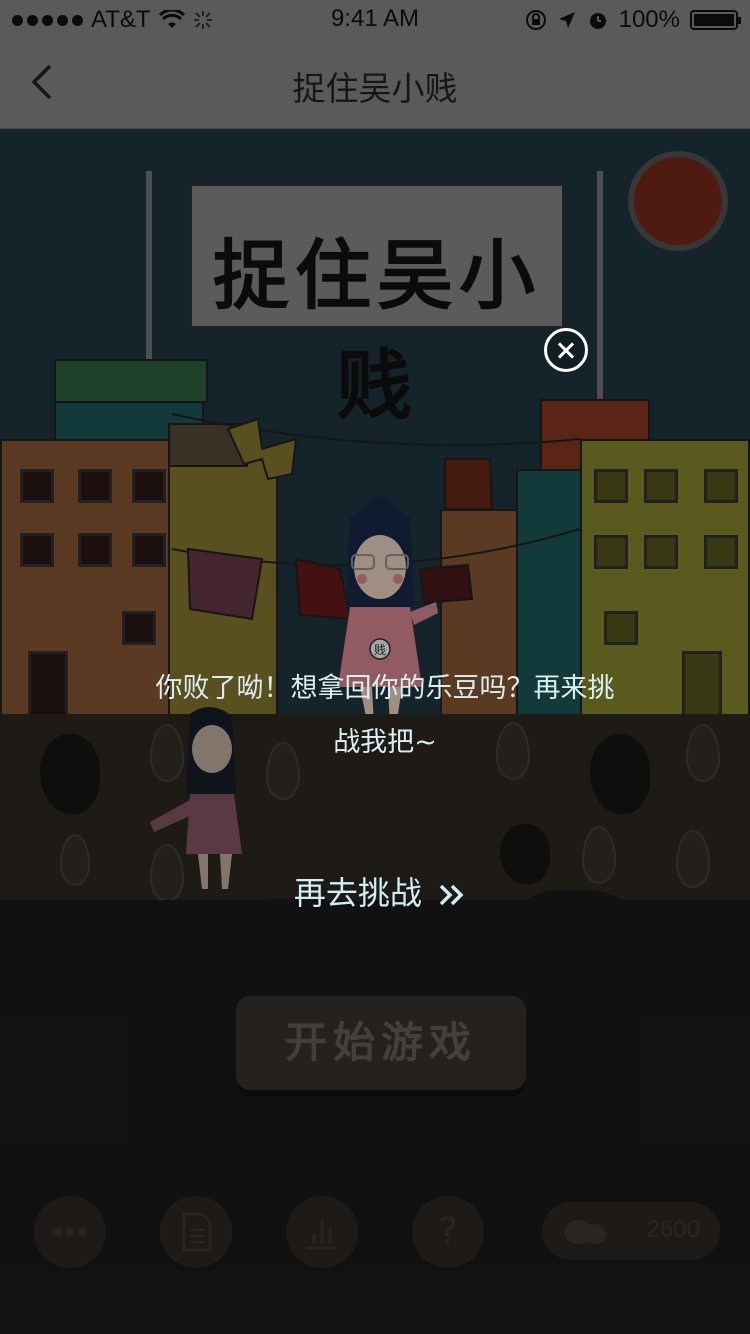  I want to click on more-button, so click(70, 1232).